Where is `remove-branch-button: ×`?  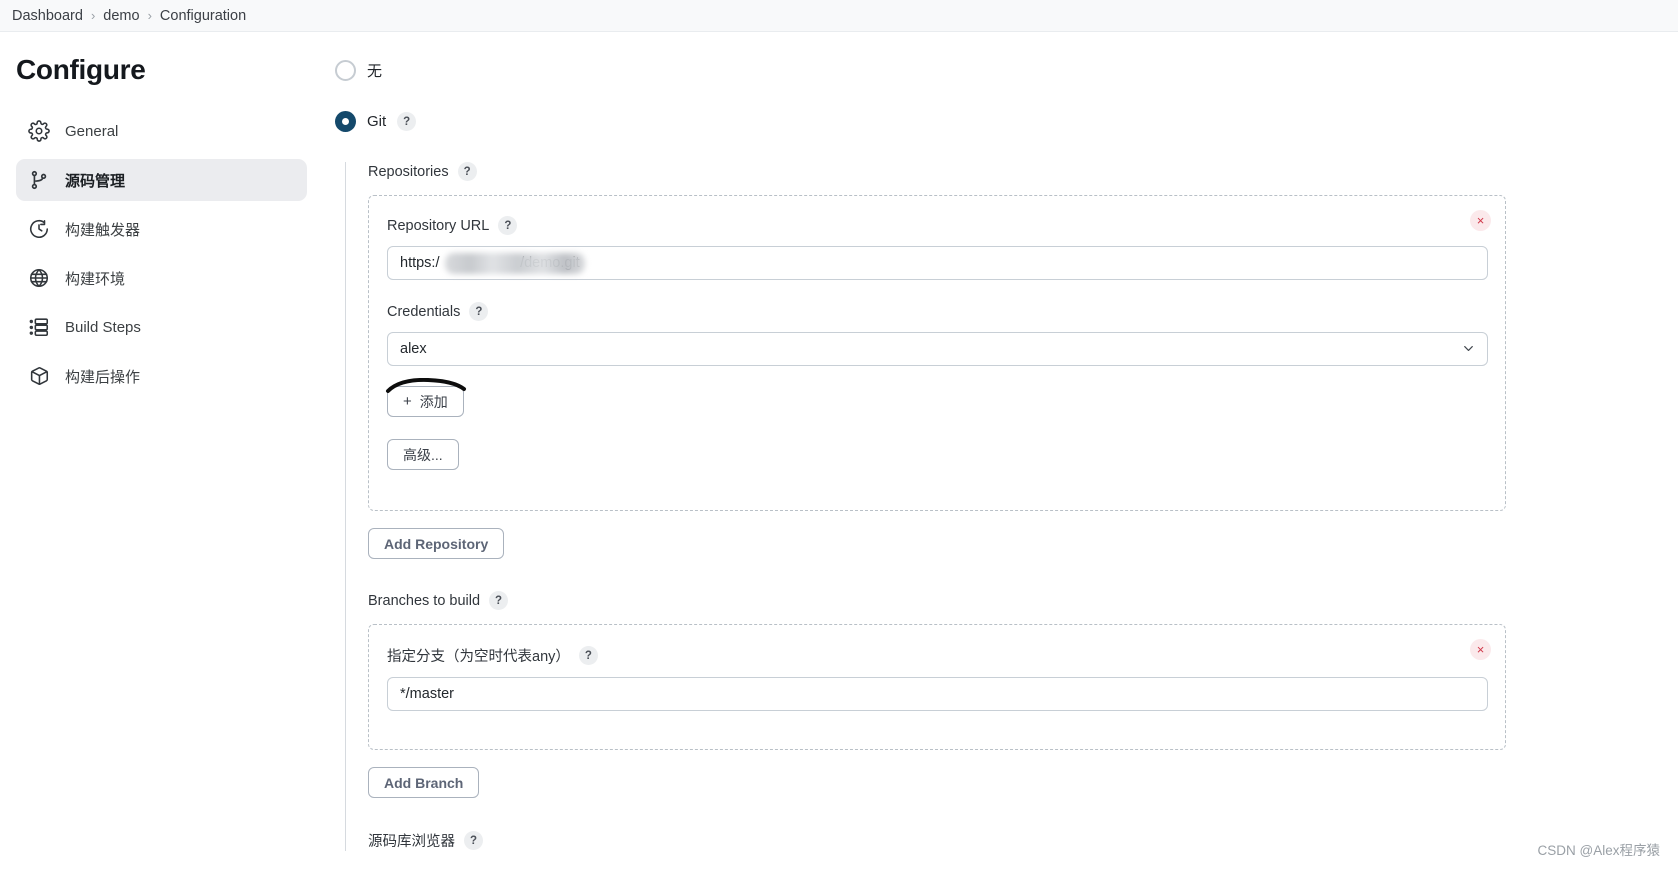 remove-branch-button: × is located at coordinates (1480, 649).